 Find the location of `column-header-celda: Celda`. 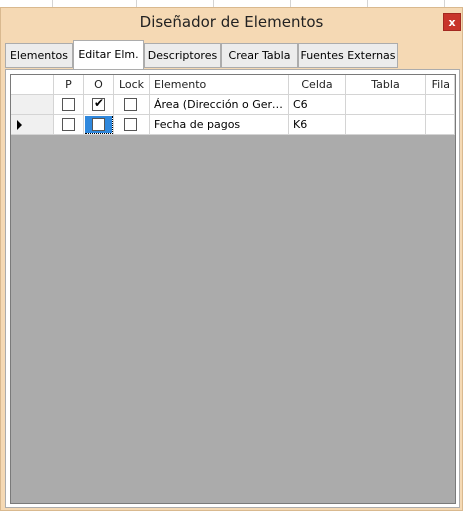

column-header-celda: Celda is located at coordinates (317, 85).